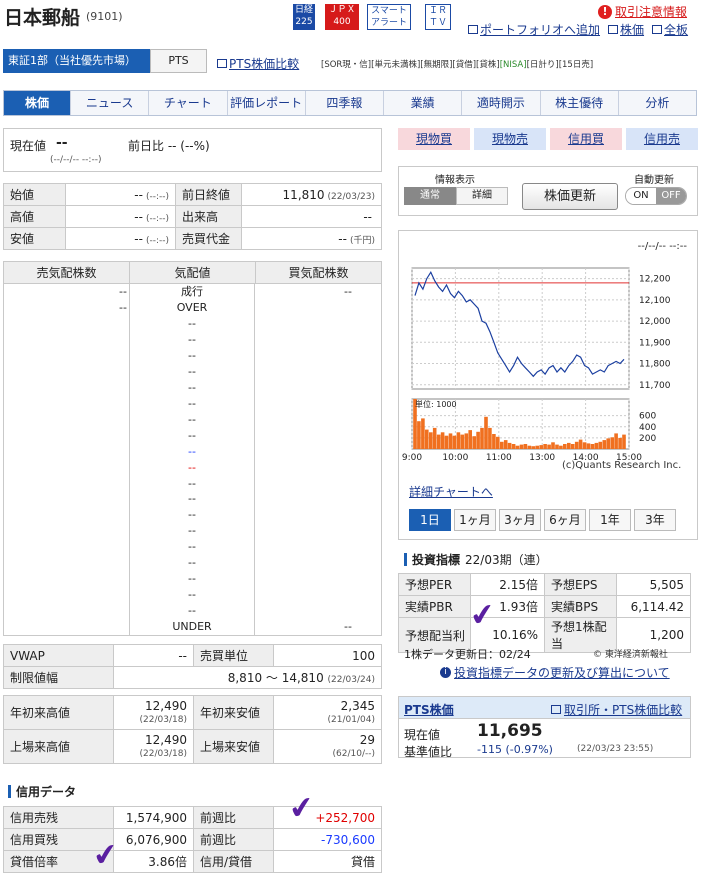 This screenshot has width=701, height=879. Describe the element at coordinates (520, 520) in the screenshot. I see `period-button: 3ヶ月` at that location.